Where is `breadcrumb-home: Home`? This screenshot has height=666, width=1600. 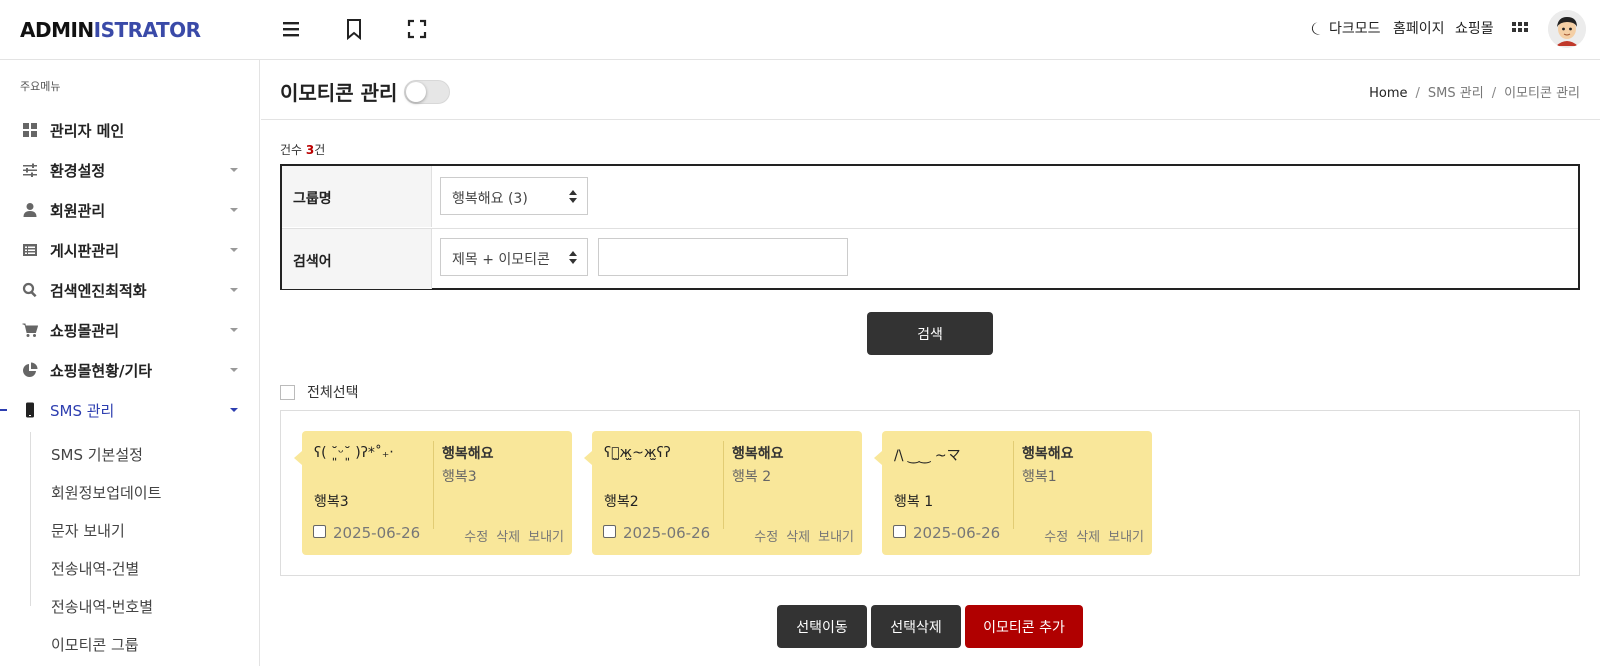
breadcrumb-home: Home is located at coordinates (1388, 93).